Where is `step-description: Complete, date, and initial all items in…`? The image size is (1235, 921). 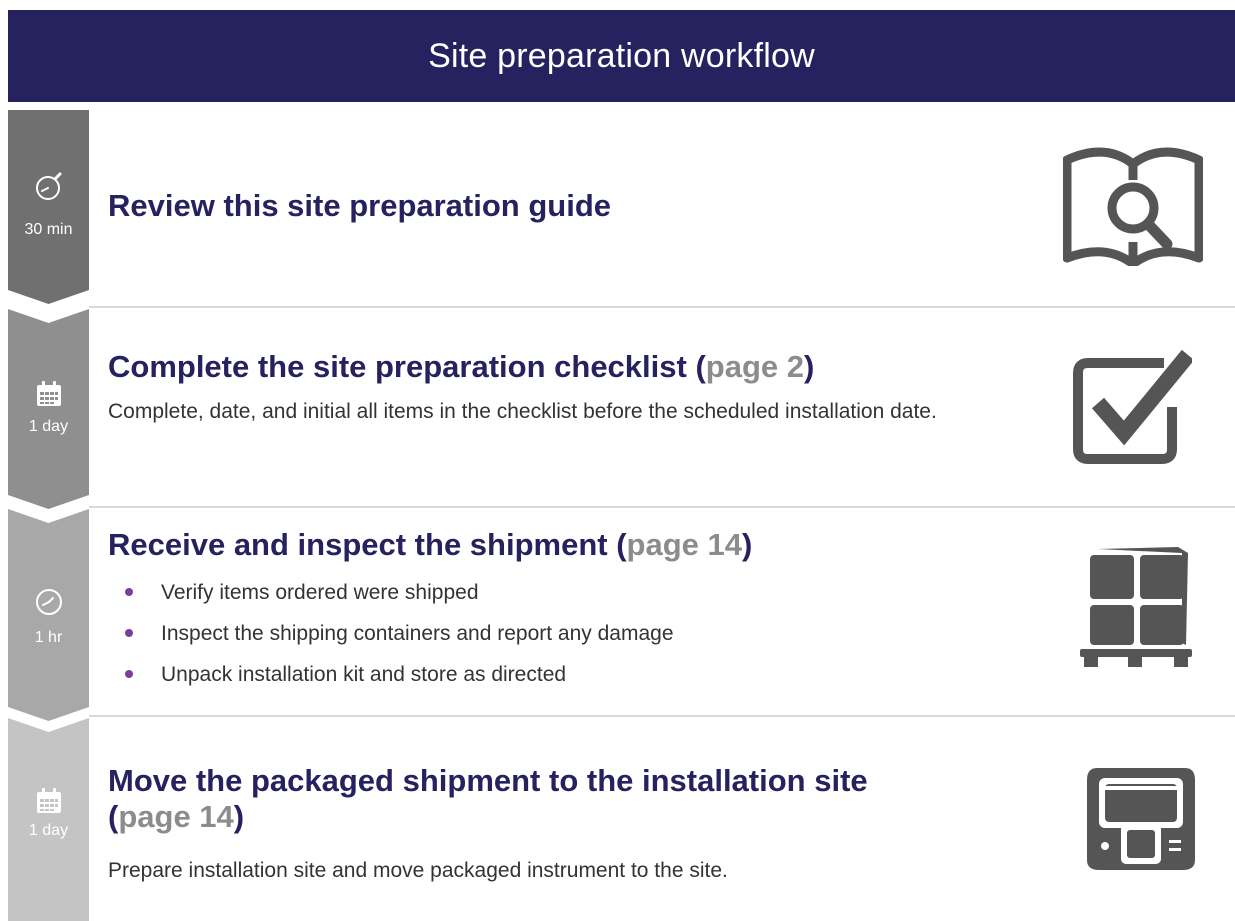
step-description: Complete, date, and initial all items in… is located at coordinates (522, 411).